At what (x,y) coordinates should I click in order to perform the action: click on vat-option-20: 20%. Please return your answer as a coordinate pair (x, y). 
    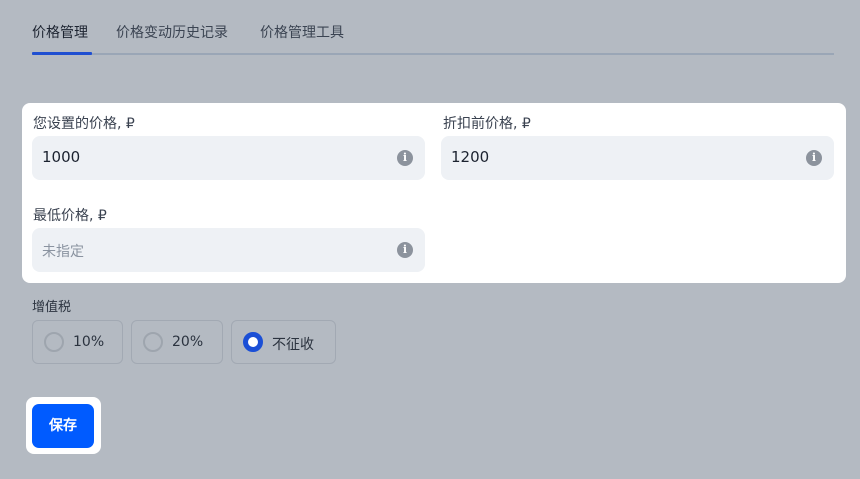
    Looking at the image, I should click on (177, 342).